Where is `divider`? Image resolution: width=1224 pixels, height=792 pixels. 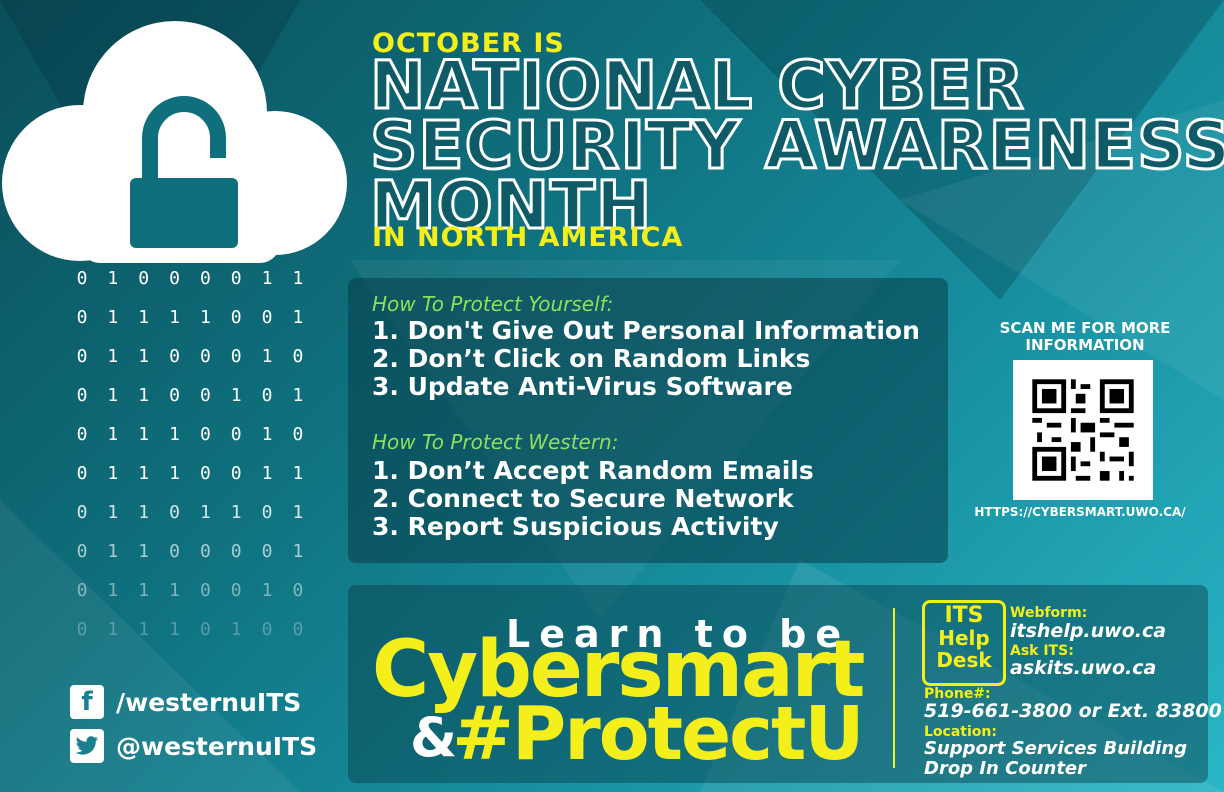
divider is located at coordinates (894, 688).